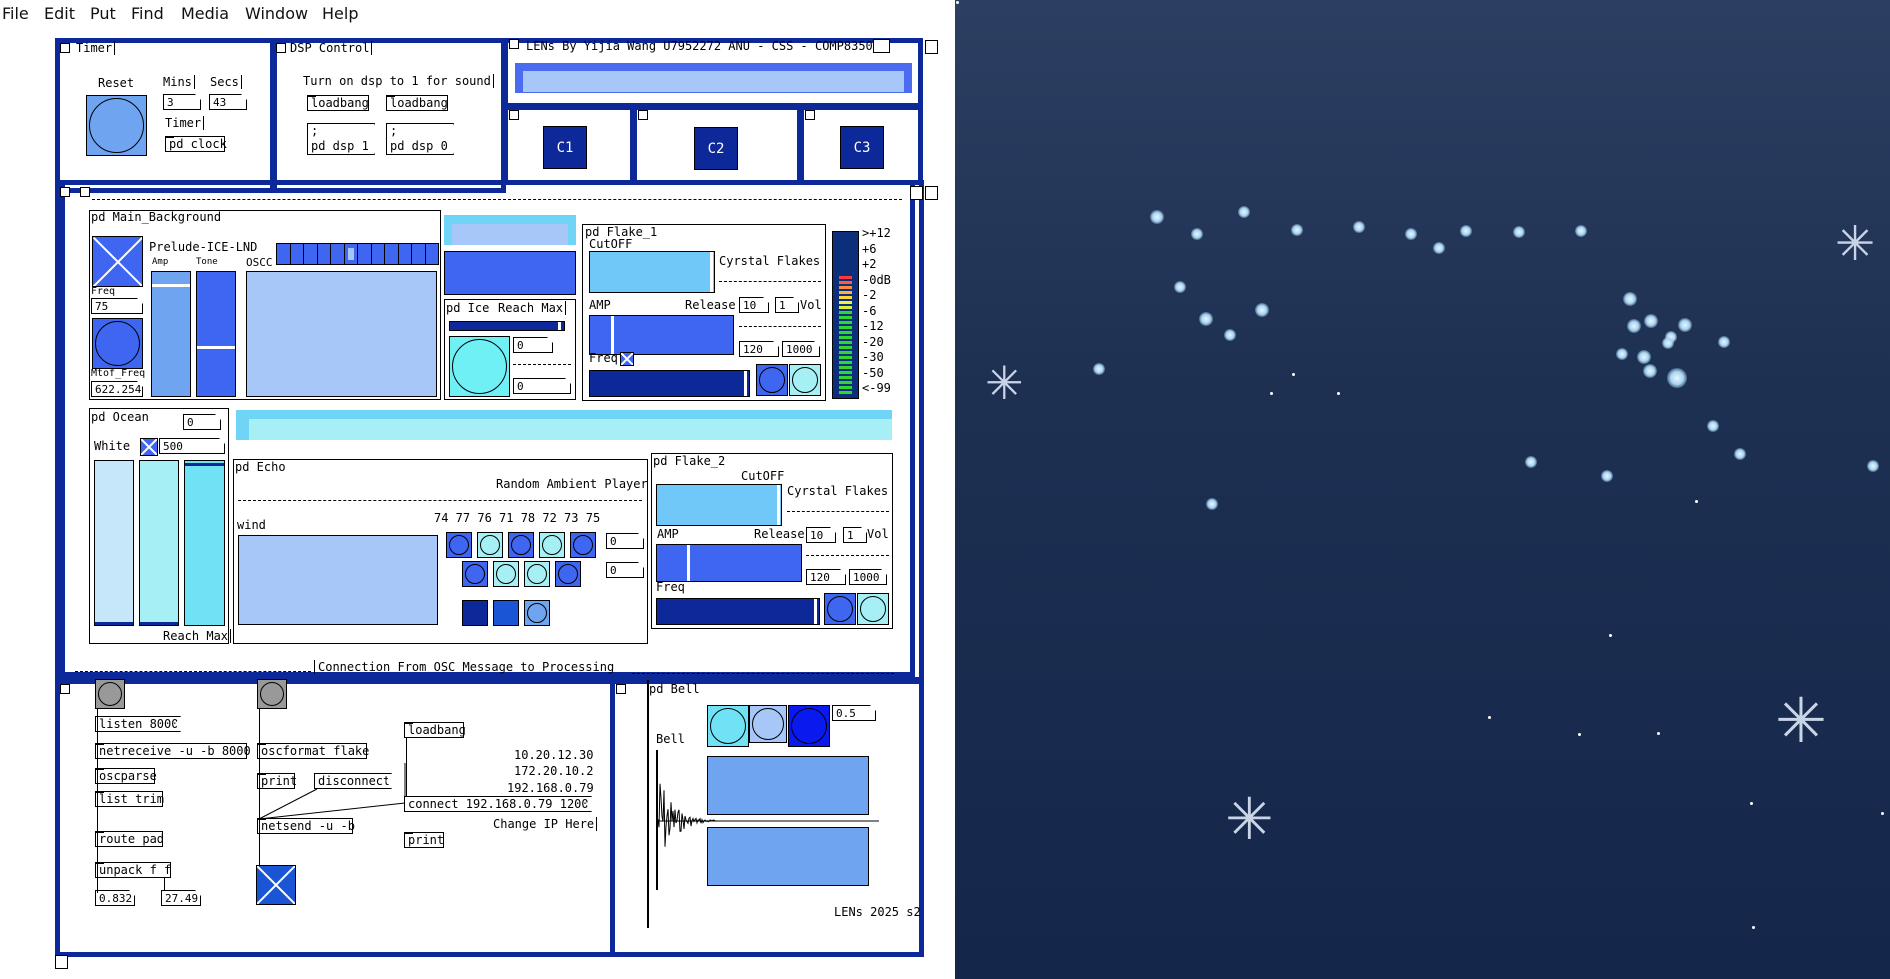  Describe the element at coordinates (661, 335) in the screenshot. I see `flake1-amp-slider` at that location.